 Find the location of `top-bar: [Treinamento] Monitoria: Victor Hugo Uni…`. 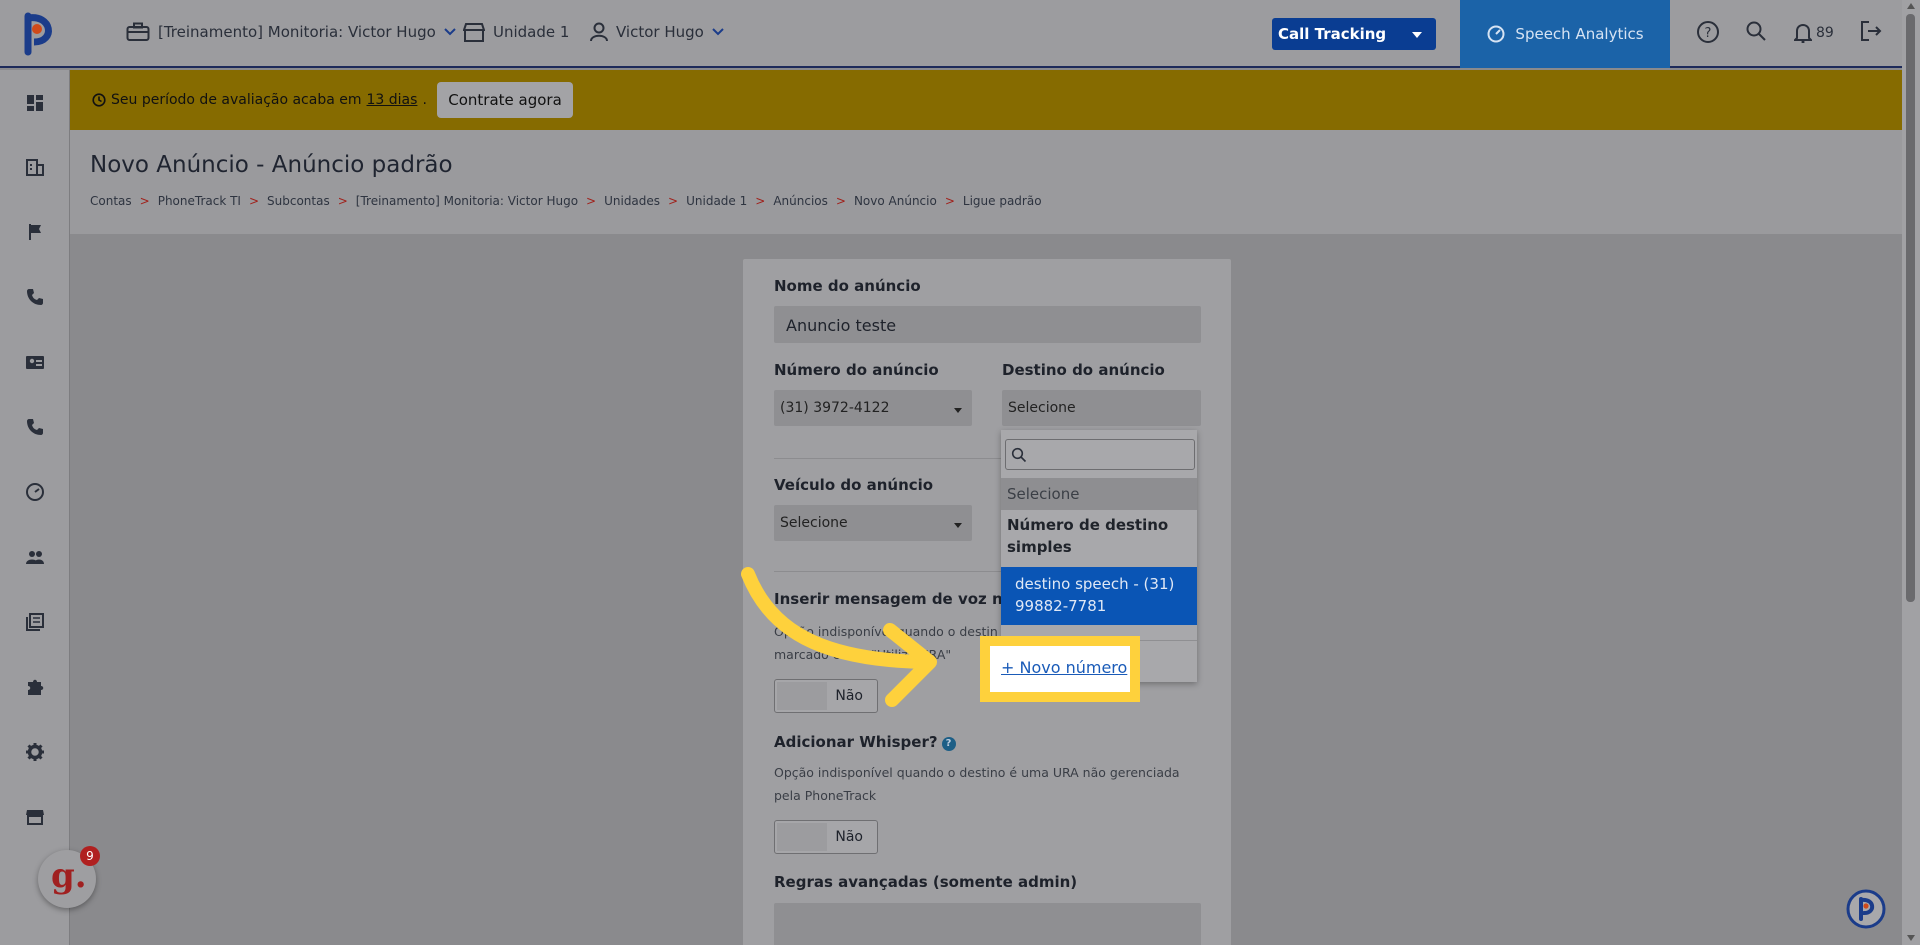

top-bar: [Treinamento] Monitoria: Victor Hugo Uni… is located at coordinates (951, 34).